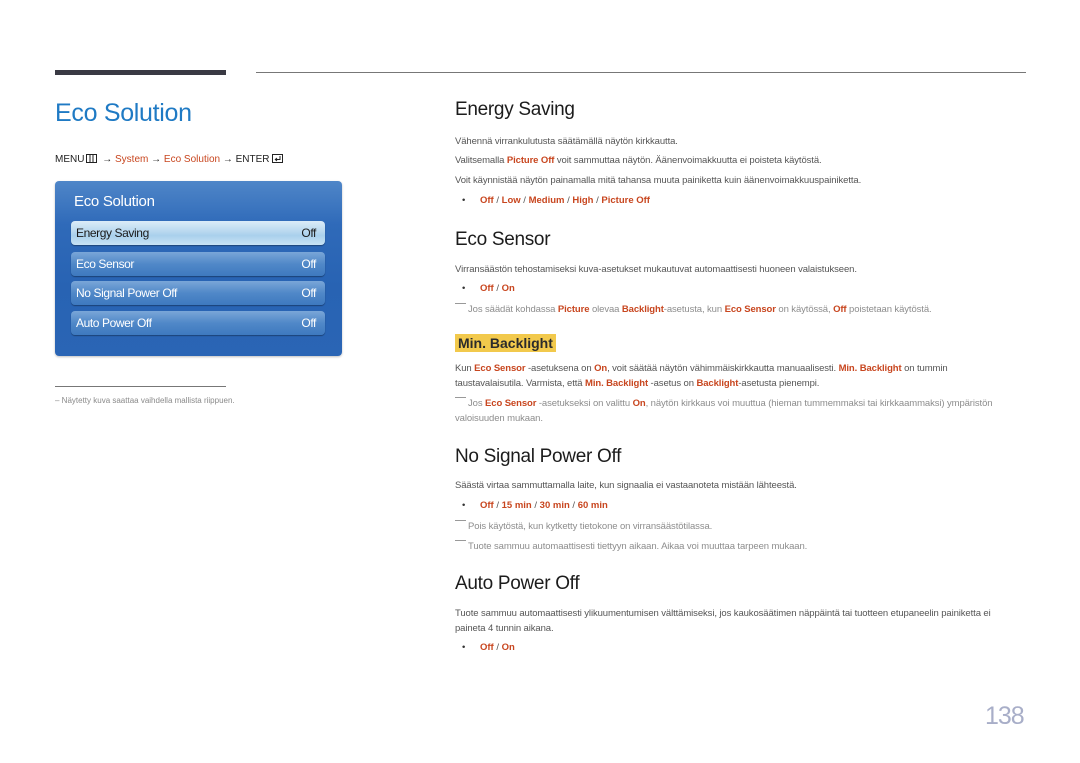  Describe the element at coordinates (779, 383) in the screenshot. I see `text-run: -asetusta pienempi.` at that location.